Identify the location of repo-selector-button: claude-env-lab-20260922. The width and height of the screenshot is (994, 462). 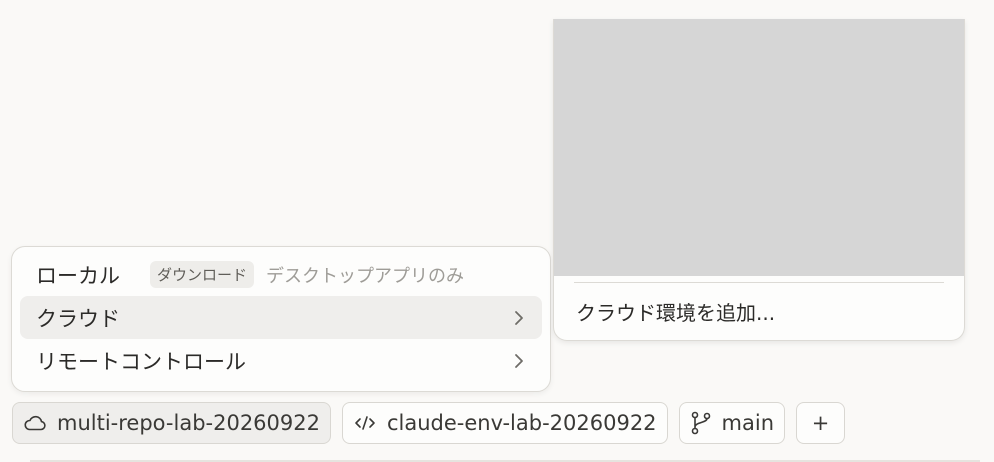
(504, 423).